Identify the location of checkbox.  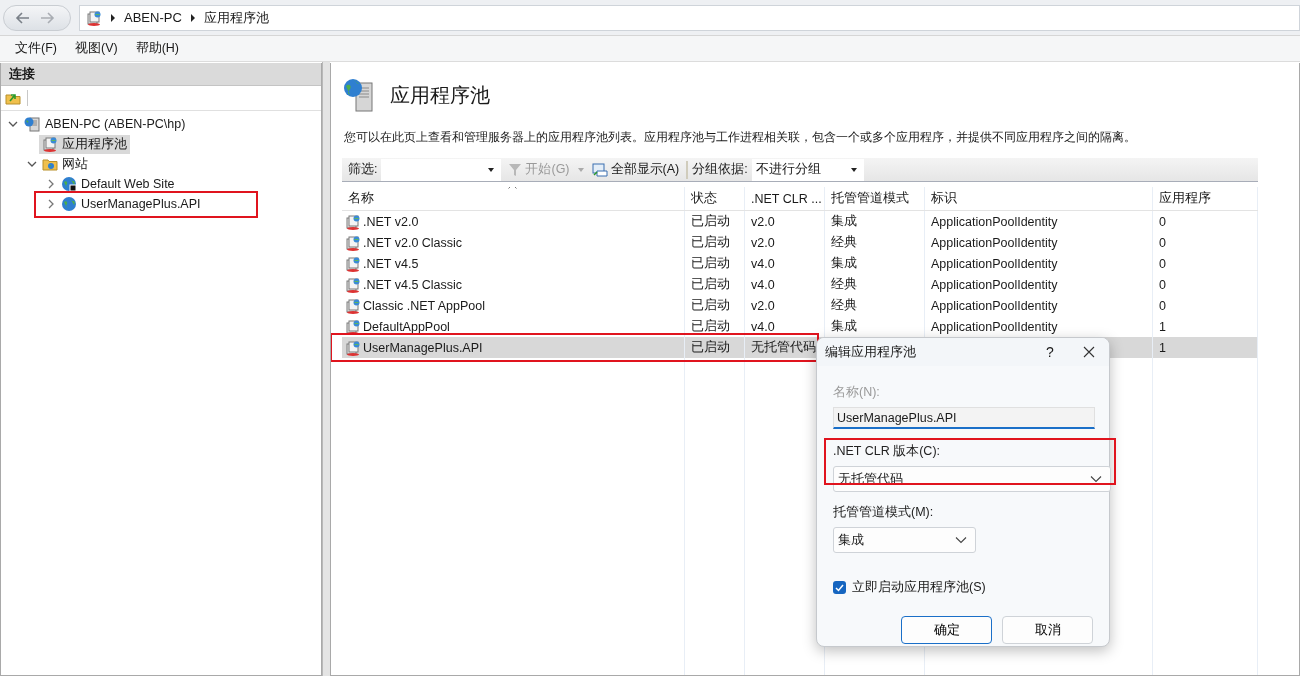
(839, 587).